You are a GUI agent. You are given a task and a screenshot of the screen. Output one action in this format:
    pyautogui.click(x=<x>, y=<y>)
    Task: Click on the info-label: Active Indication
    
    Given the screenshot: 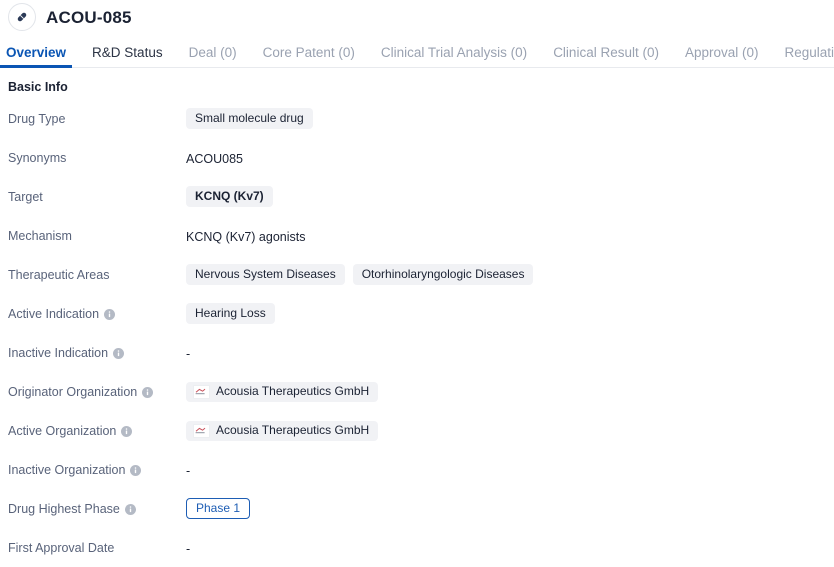 What is the action you would take?
    pyautogui.click(x=97, y=312)
    